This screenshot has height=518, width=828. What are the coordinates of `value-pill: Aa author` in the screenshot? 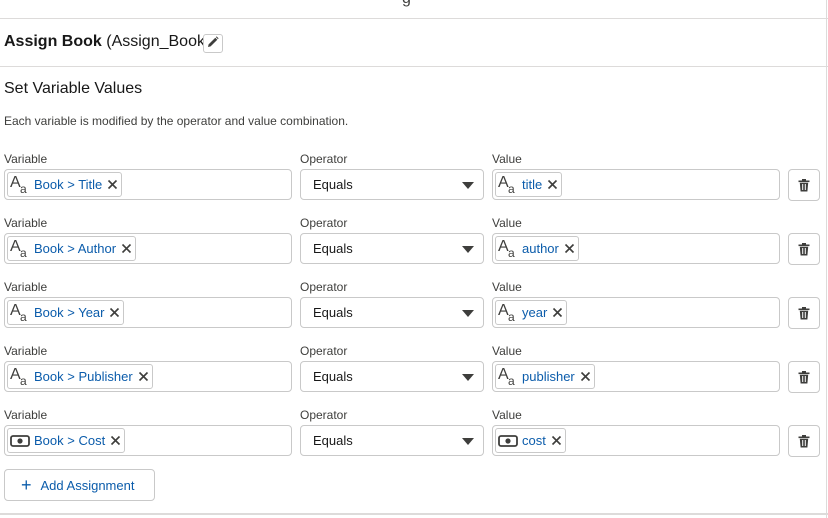 It's located at (537, 248).